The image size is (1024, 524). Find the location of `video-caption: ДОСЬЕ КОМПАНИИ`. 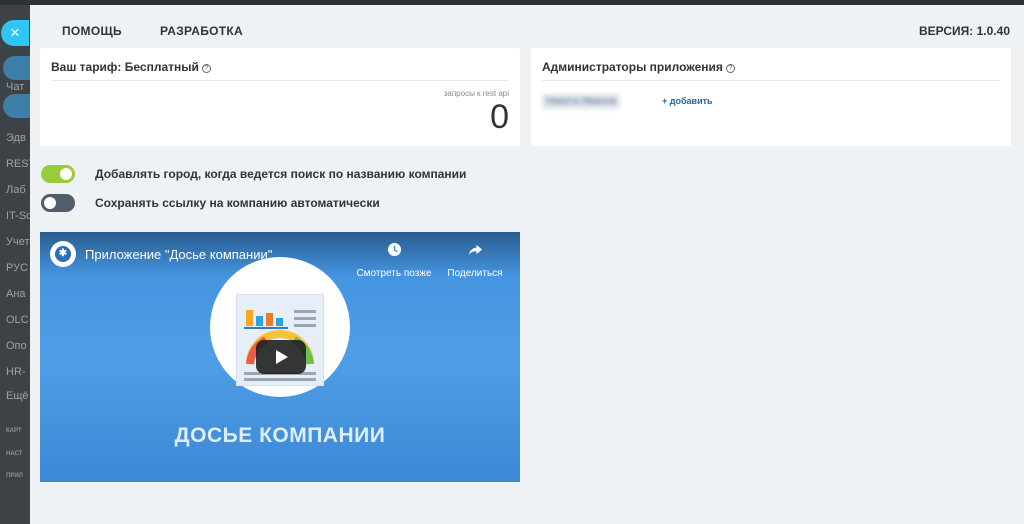

video-caption: ДОСЬЕ КОМПАНИИ is located at coordinates (280, 435).